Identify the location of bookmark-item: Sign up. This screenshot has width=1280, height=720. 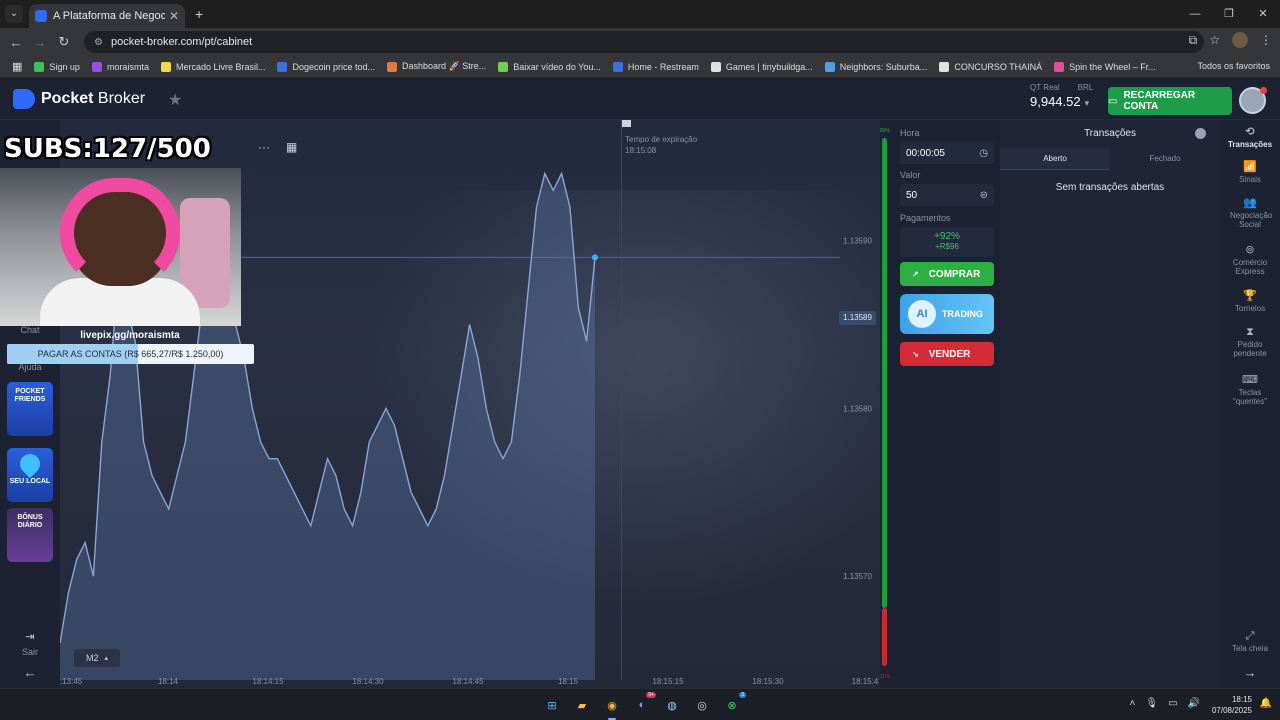
(57, 66).